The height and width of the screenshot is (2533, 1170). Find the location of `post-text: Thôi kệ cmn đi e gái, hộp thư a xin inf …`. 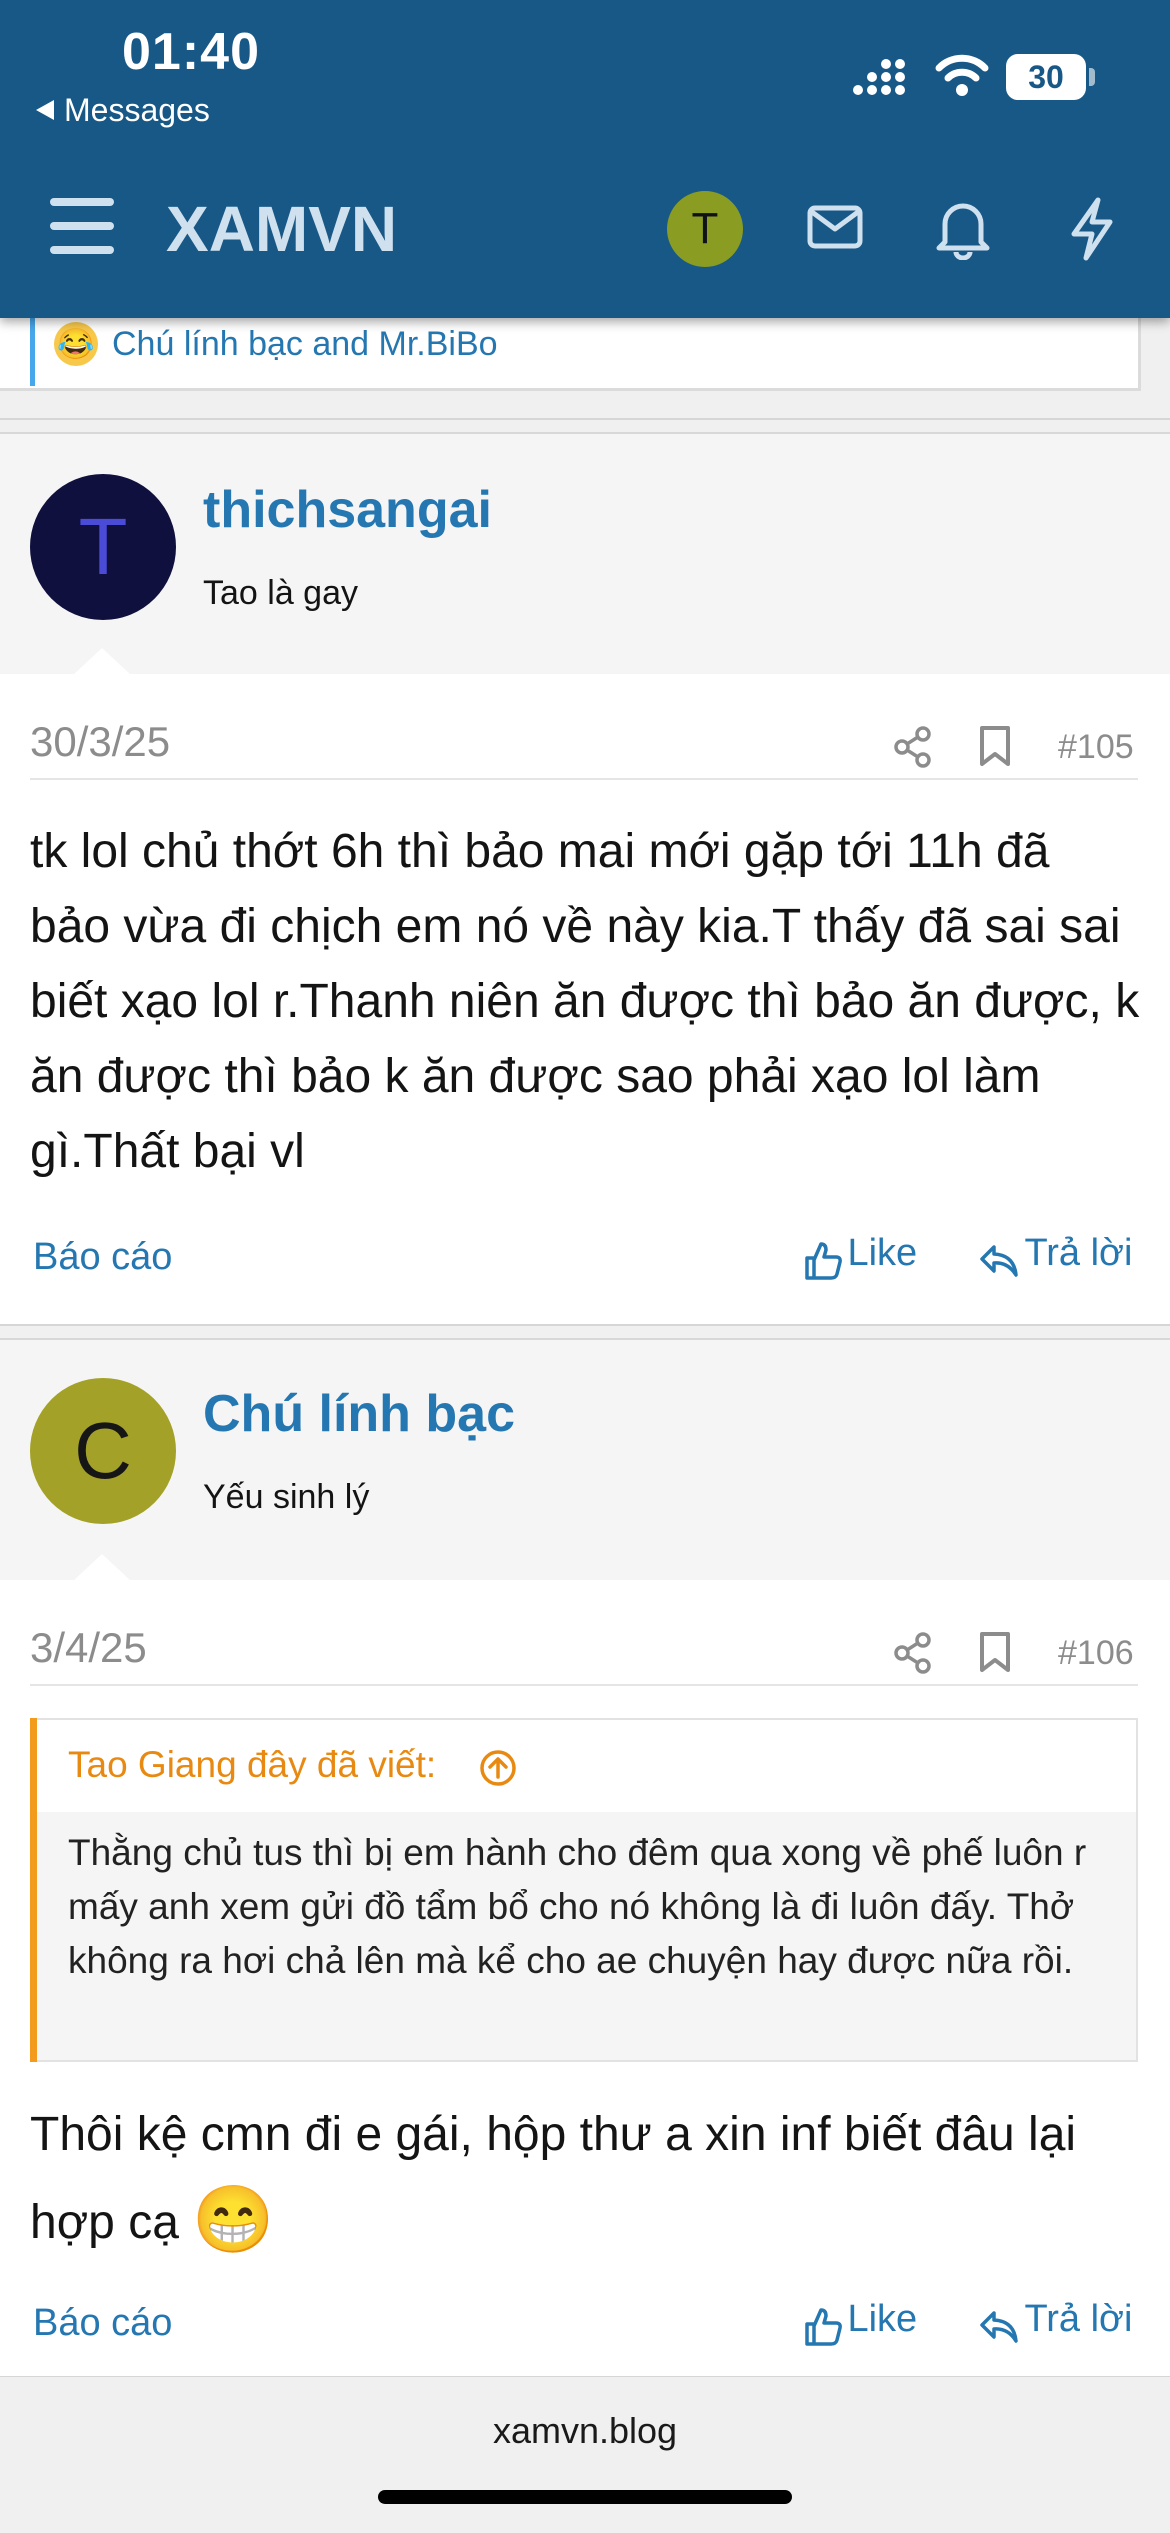

post-text: Thôi kệ cmn đi e gái, hộp thư a xin inf … is located at coordinates (553, 2178).